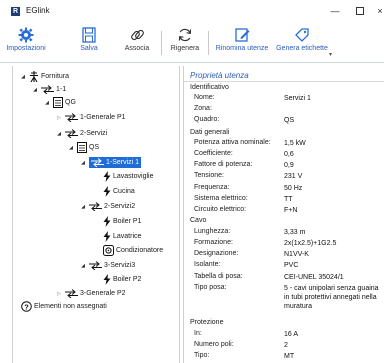  Describe the element at coordinates (208, 43) in the screenshot. I see `ribbon-separator` at that location.